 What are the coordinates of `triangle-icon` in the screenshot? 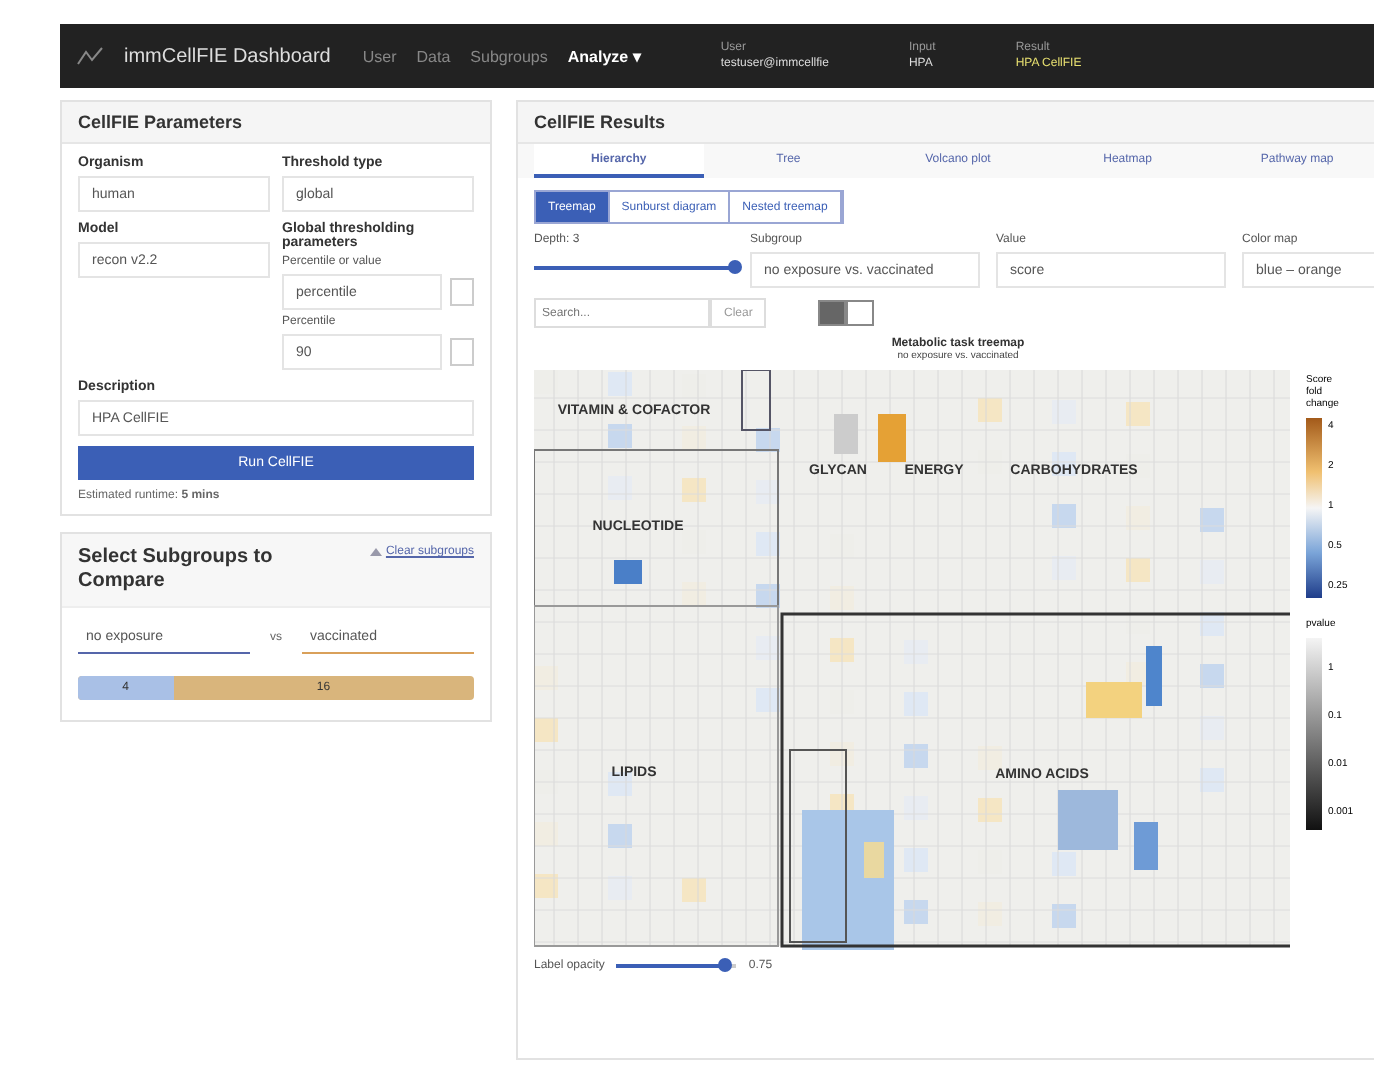 It's located at (375, 552).